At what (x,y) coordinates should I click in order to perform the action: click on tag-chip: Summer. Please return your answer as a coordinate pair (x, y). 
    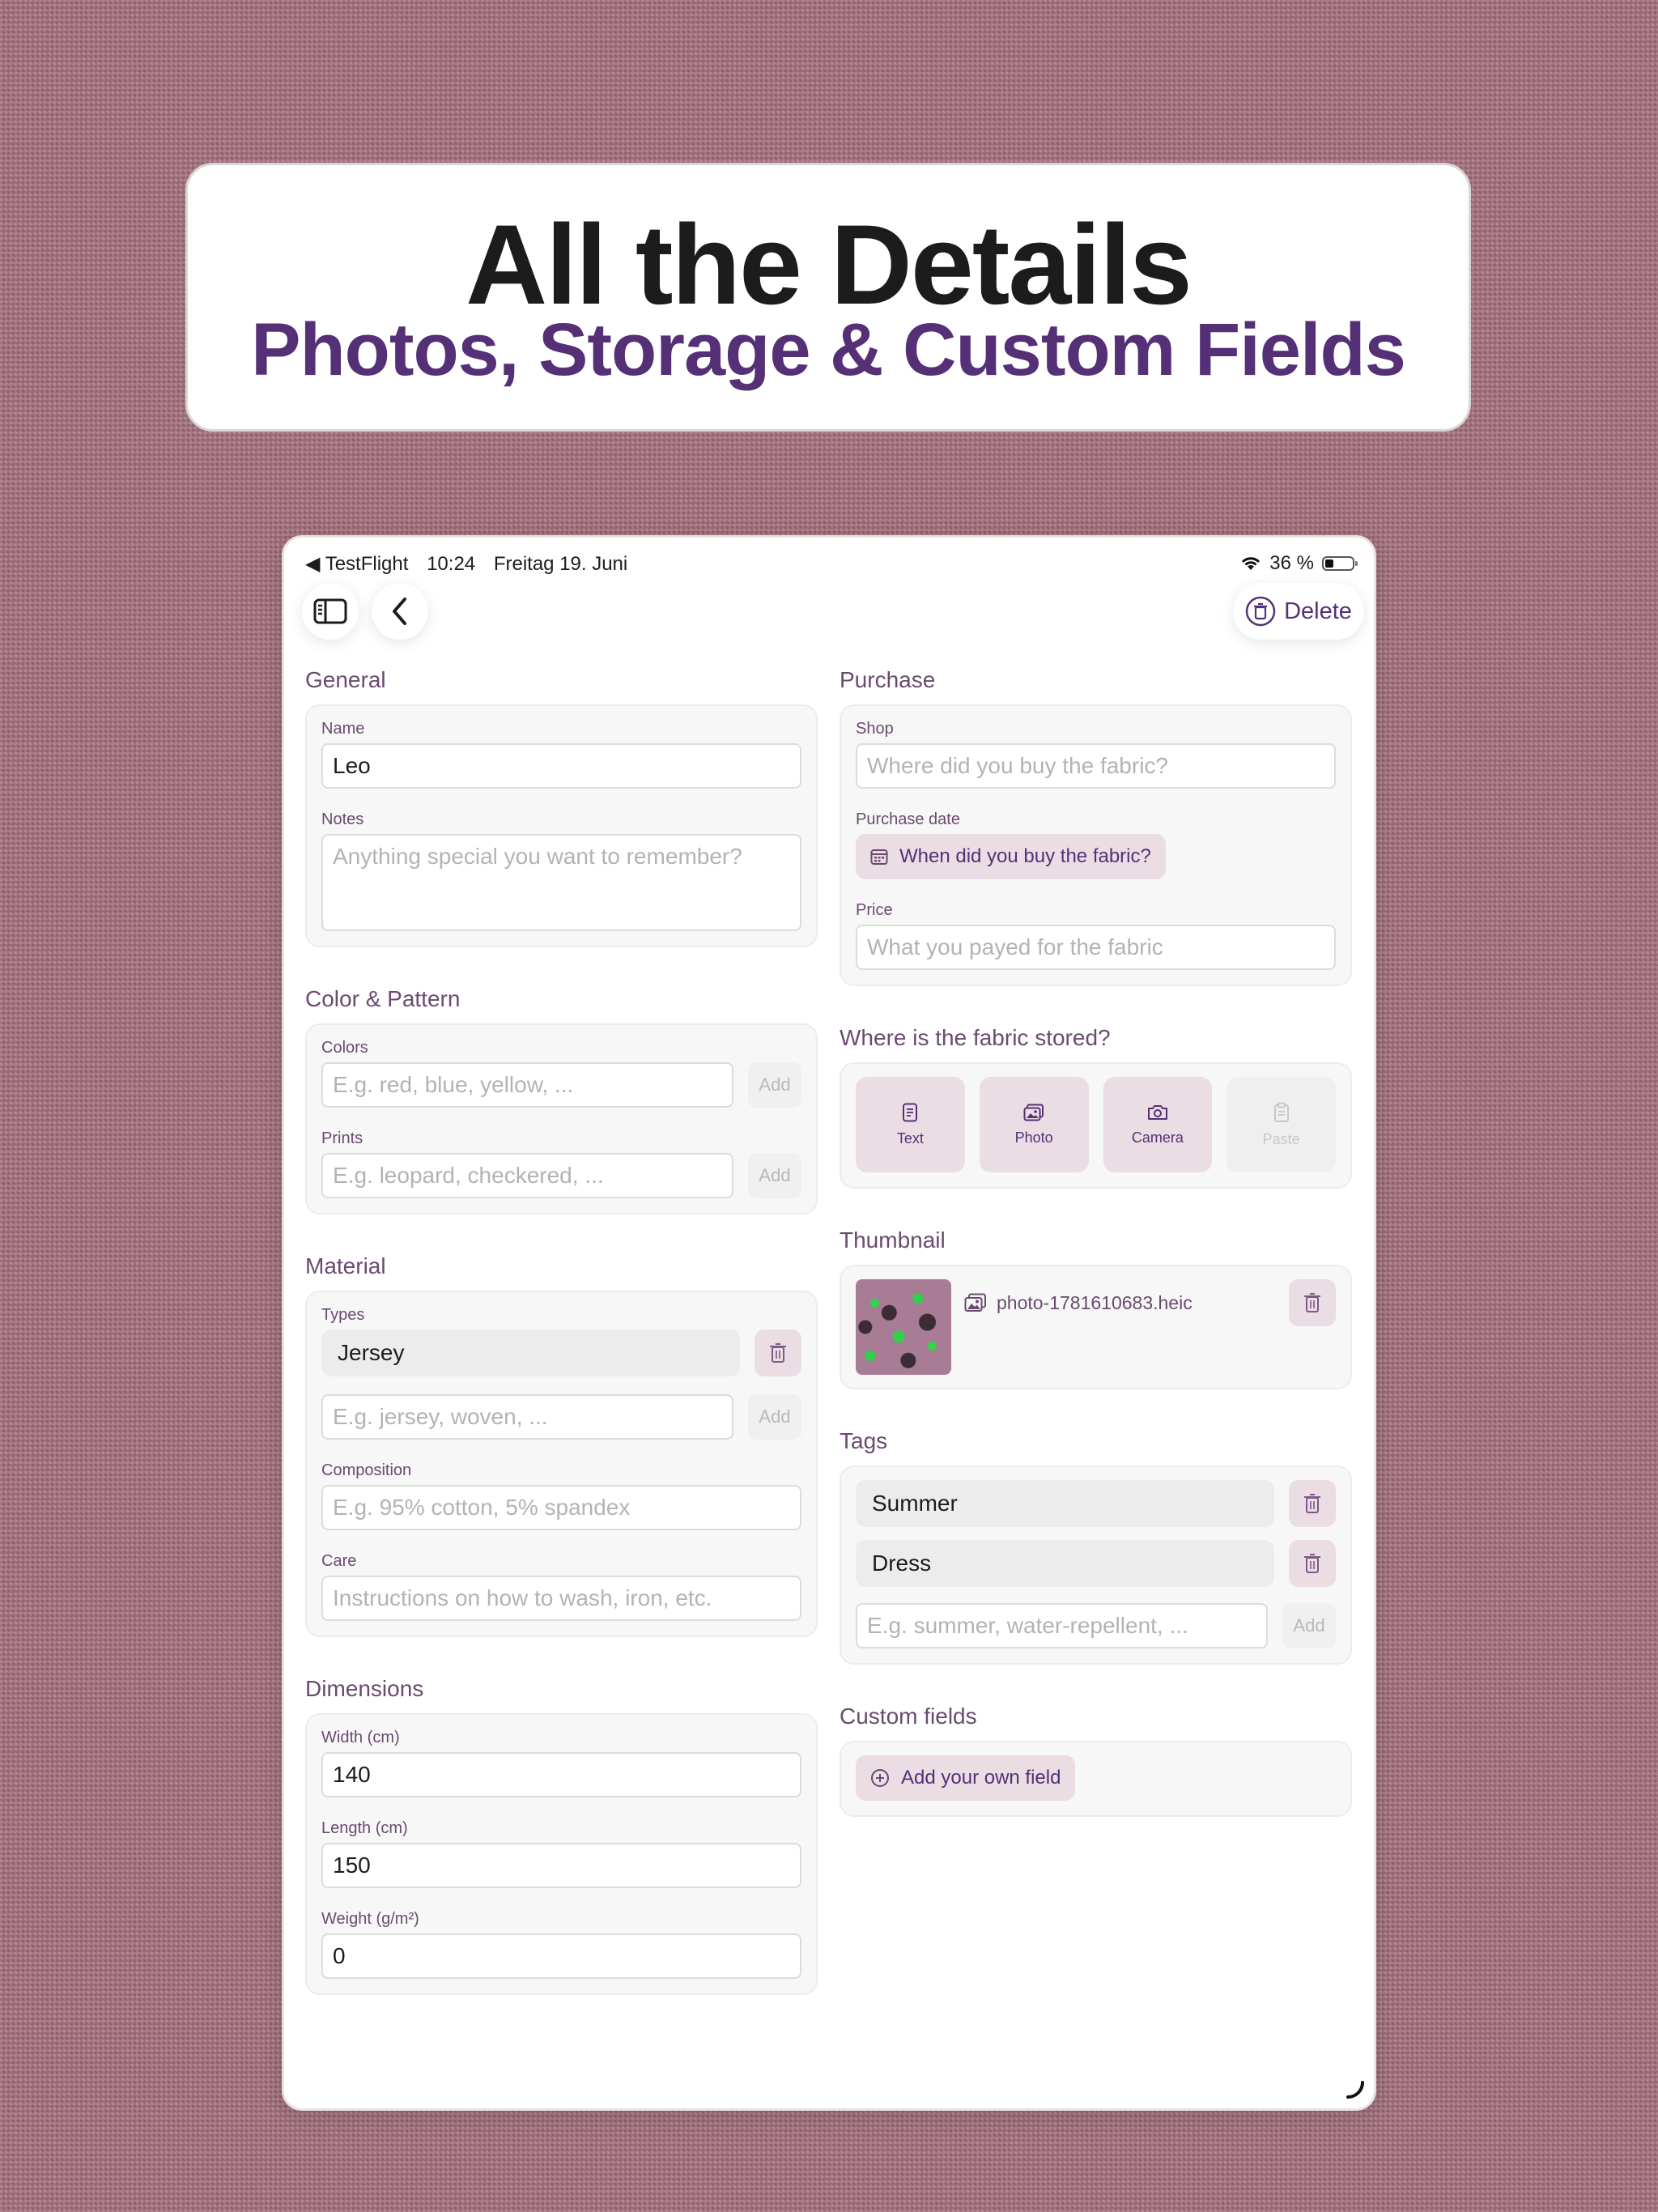
    Looking at the image, I should click on (1065, 1504).